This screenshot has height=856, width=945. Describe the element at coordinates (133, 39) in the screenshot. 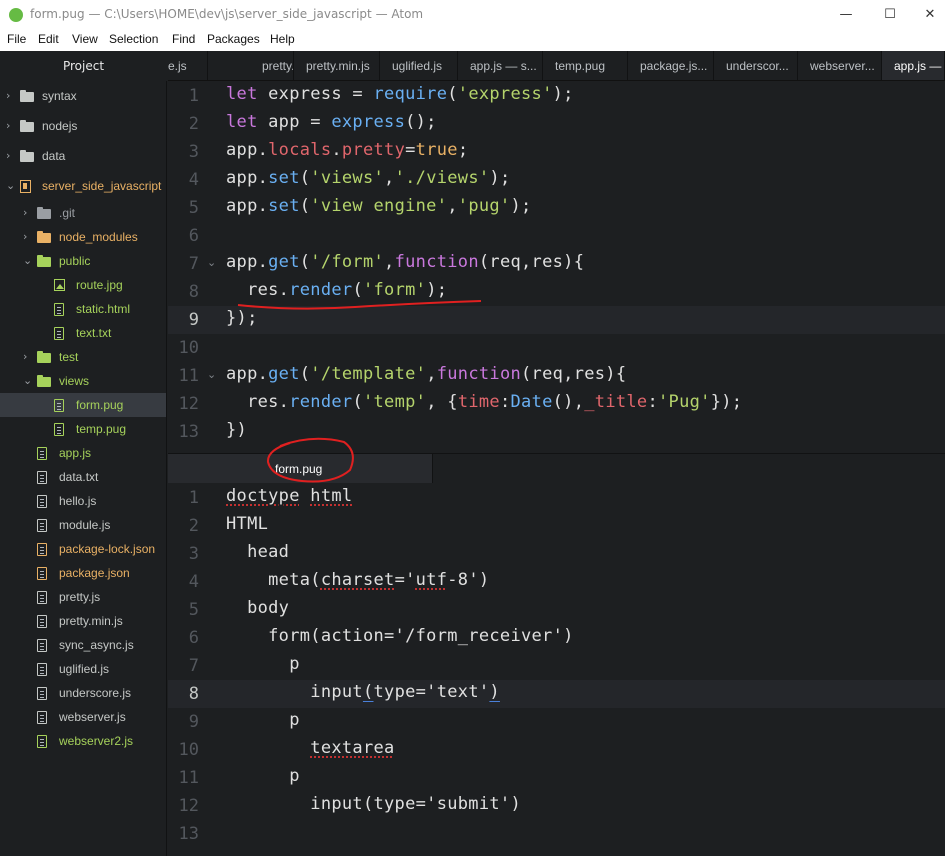

I see `menu-selection: Selection` at that location.